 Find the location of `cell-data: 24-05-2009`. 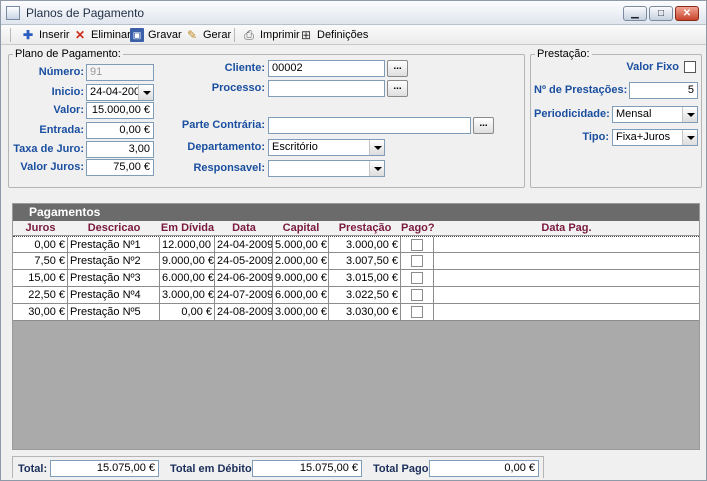

cell-data: 24-05-2009 is located at coordinates (244, 261).